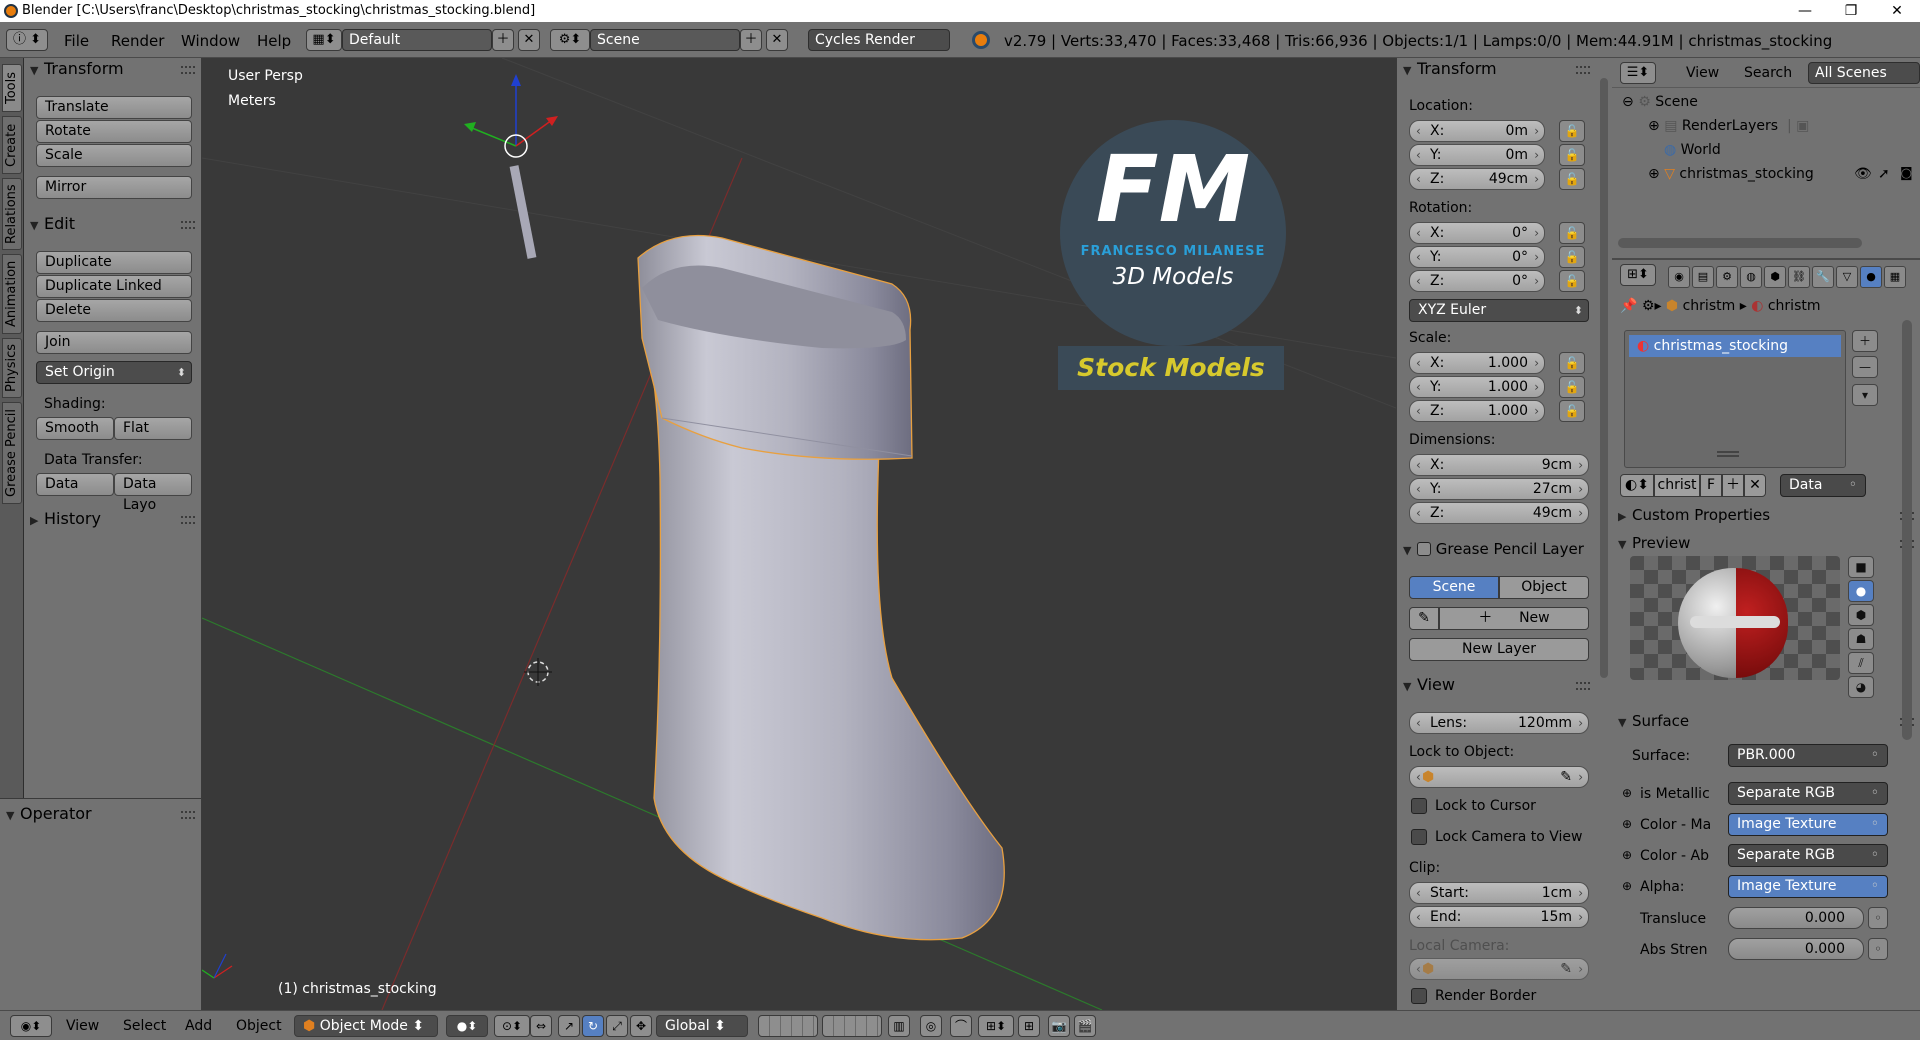  What do you see at coordinates (1823, 277) in the screenshot?
I see `modifiers-tab-icon: 🔧` at bounding box center [1823, 277].